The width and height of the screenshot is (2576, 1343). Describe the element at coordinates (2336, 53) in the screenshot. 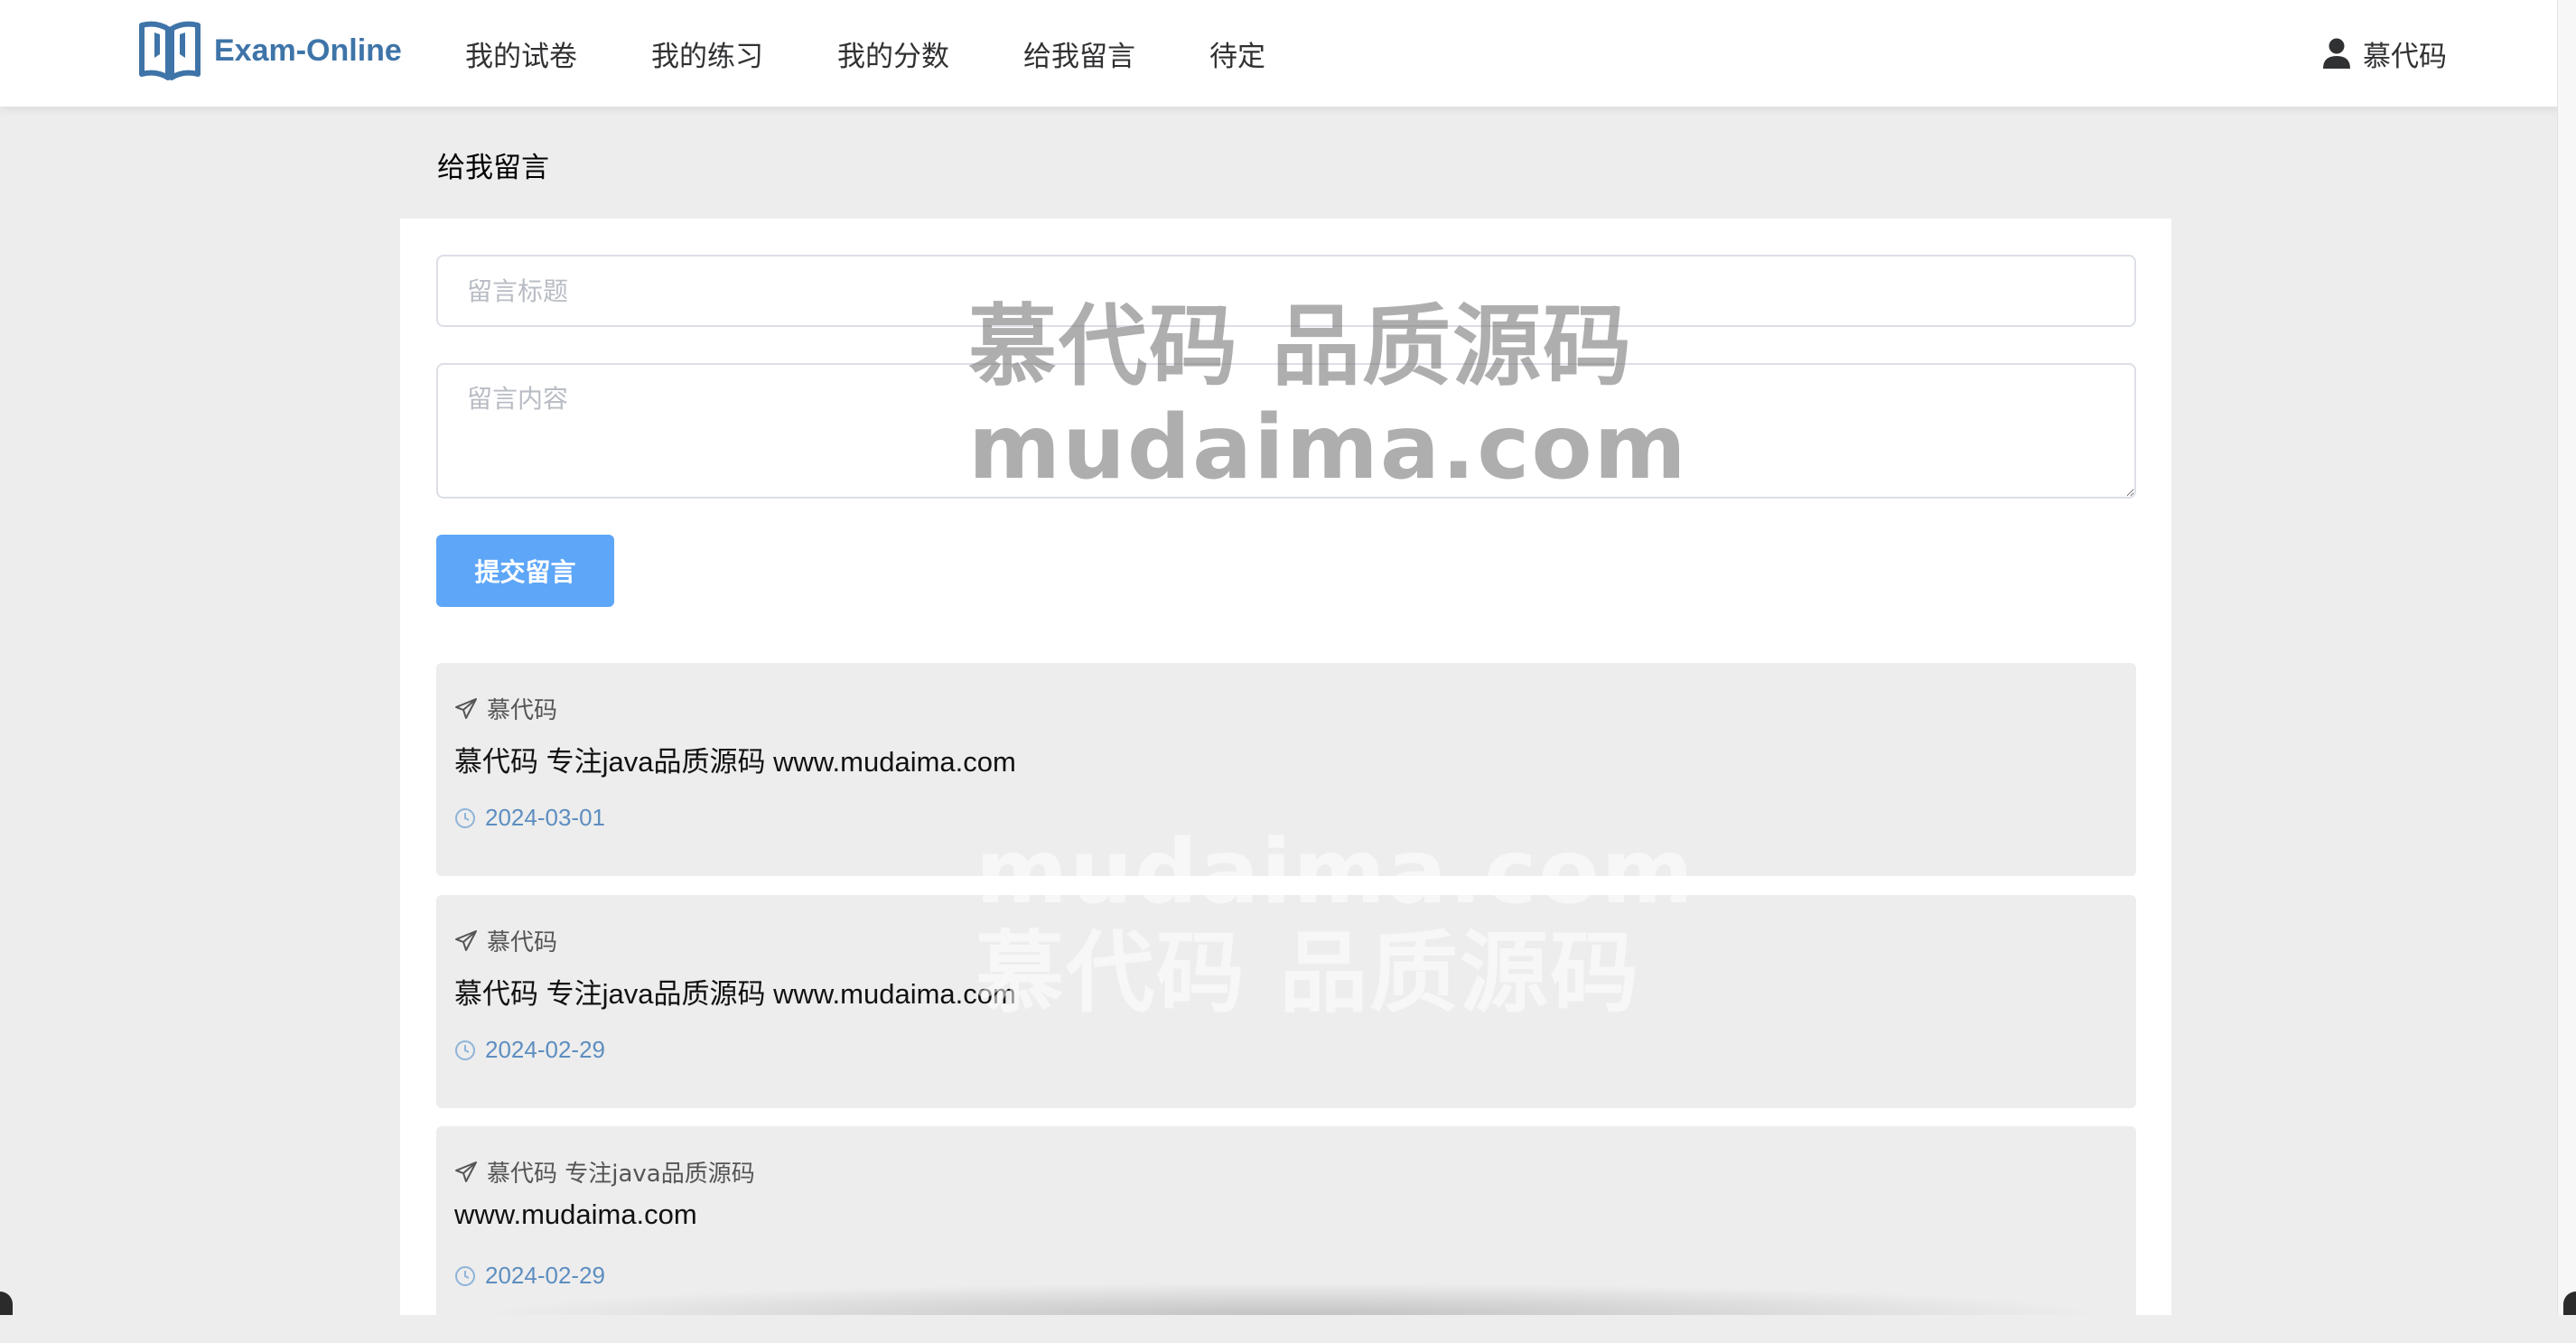

I see `user-icon` at that location.